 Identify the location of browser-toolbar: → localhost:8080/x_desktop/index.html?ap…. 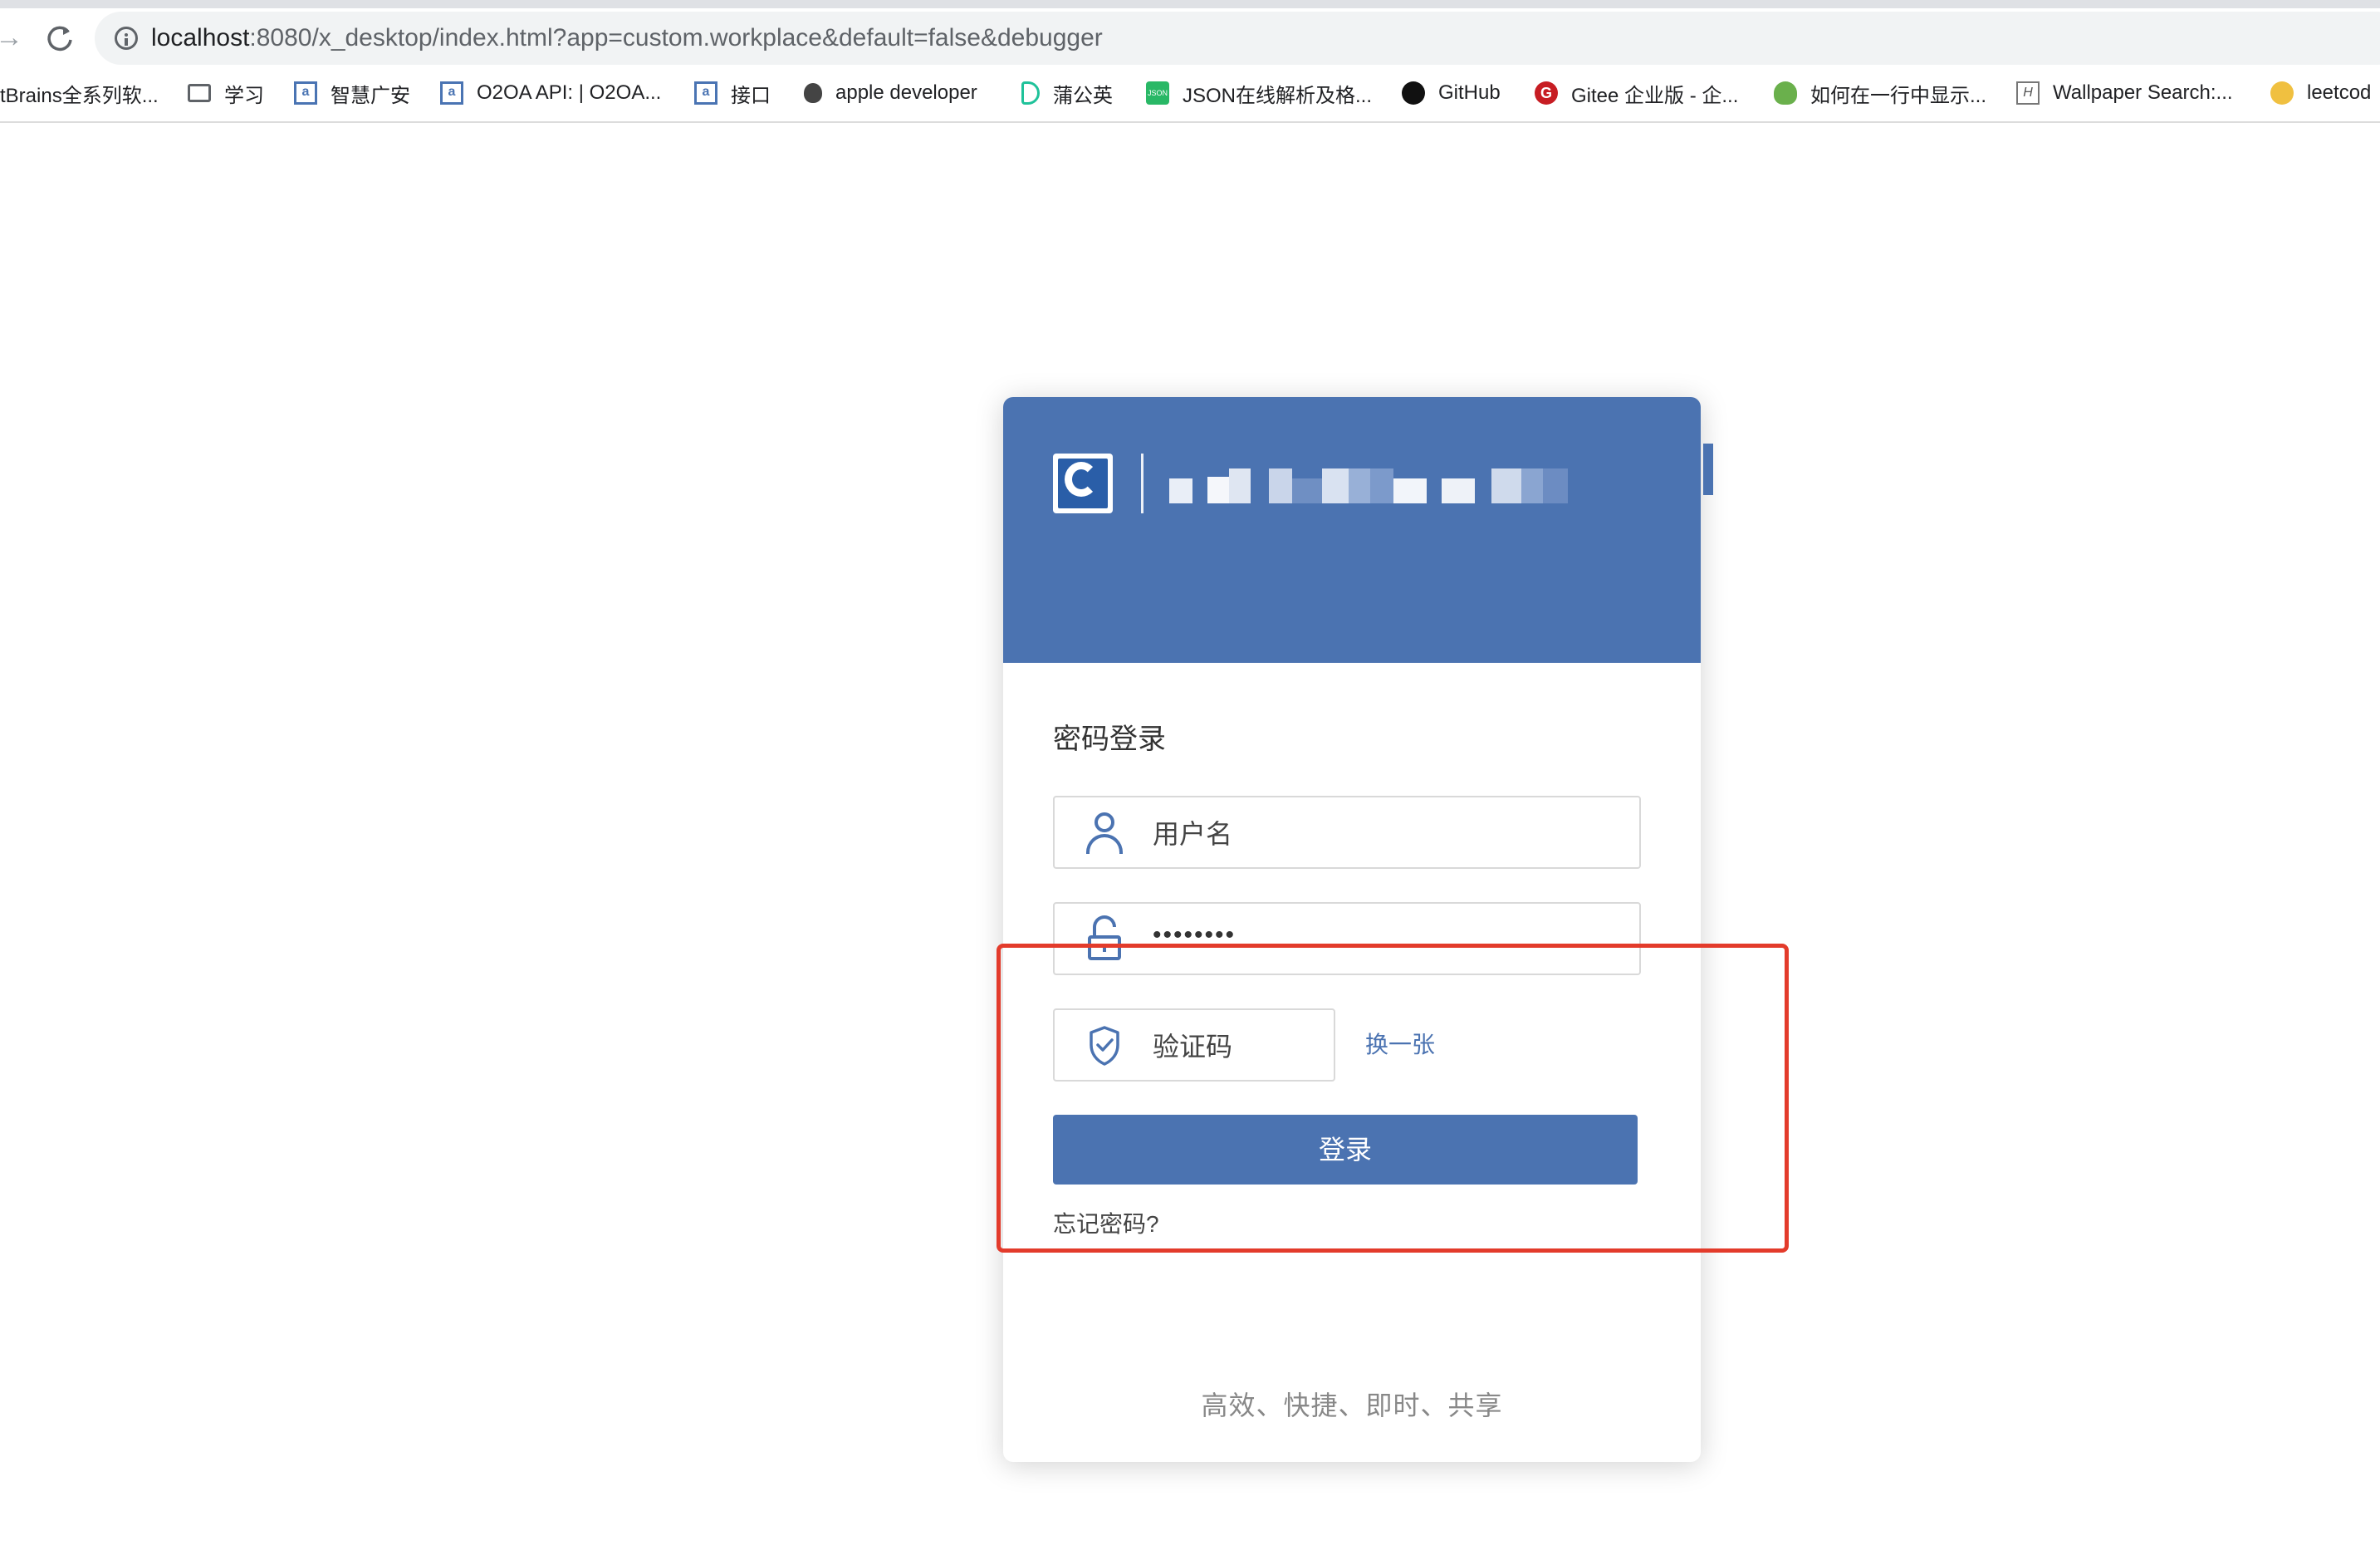
(1190, 61).